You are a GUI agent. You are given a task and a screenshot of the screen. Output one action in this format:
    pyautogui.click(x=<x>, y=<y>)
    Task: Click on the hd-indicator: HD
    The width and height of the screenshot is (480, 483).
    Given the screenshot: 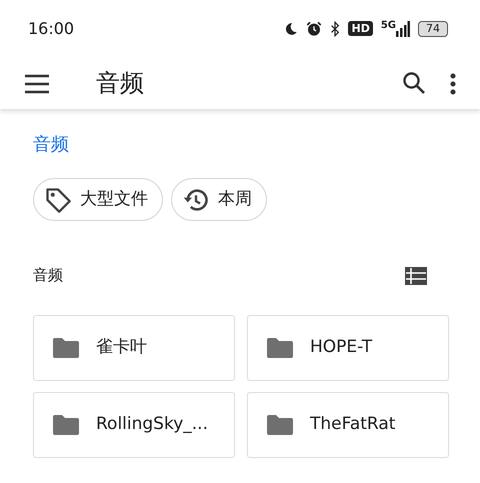 What is the action you would take?
    pyautogui.click(x=360, y=28)
    